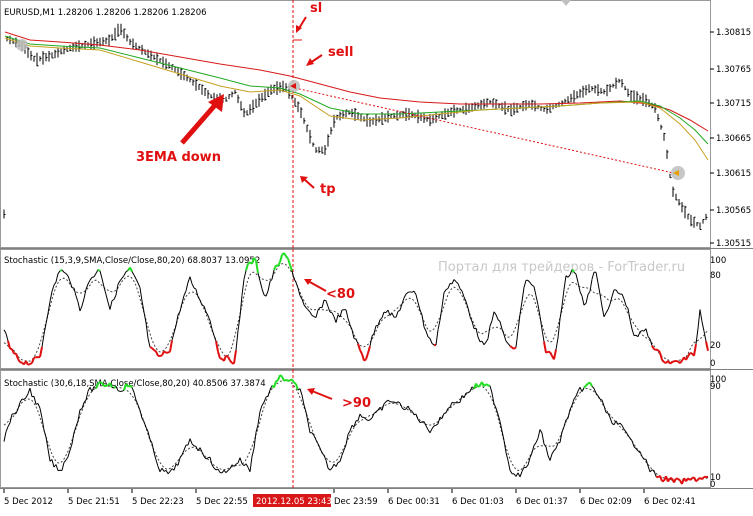 The image size is (753, 516). I want to click on svg-text: 5 Dec 22:55, so click(222, 502).